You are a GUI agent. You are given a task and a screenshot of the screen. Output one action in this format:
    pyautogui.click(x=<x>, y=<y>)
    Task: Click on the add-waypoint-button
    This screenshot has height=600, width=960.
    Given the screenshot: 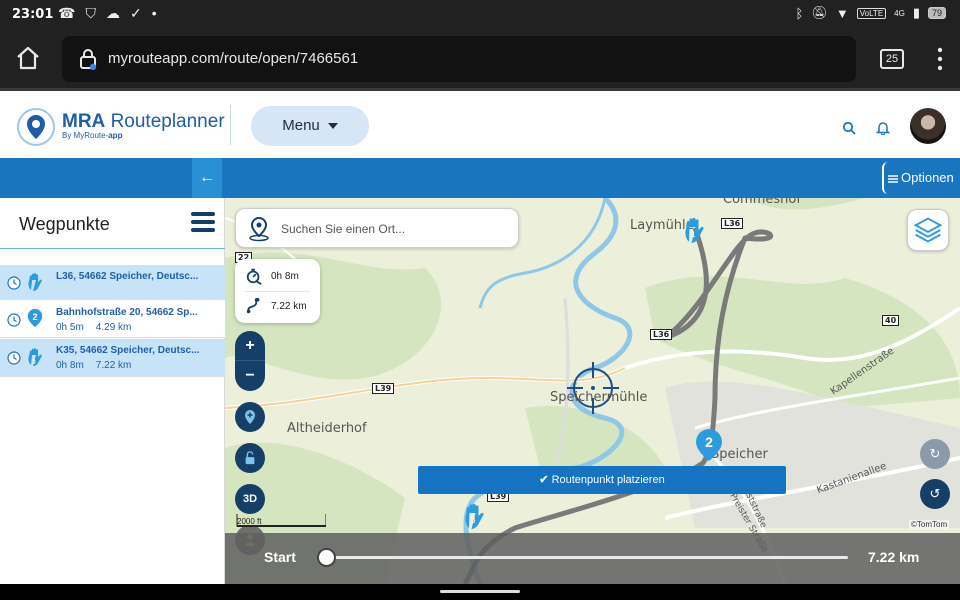 What is the action you would take?
    pyautogui.click(x=250, y=417)
    